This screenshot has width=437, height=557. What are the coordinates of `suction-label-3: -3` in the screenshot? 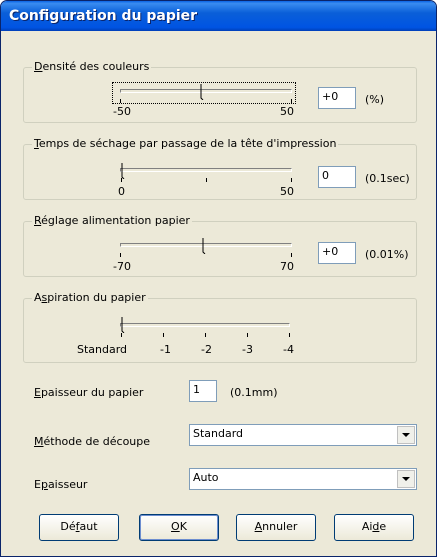 It's located at (247, 349).